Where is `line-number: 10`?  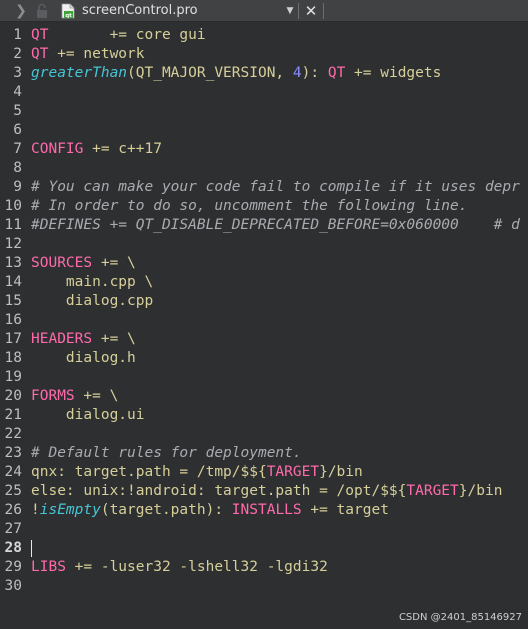
line-number: 10 is located at coordinates (13, 206).